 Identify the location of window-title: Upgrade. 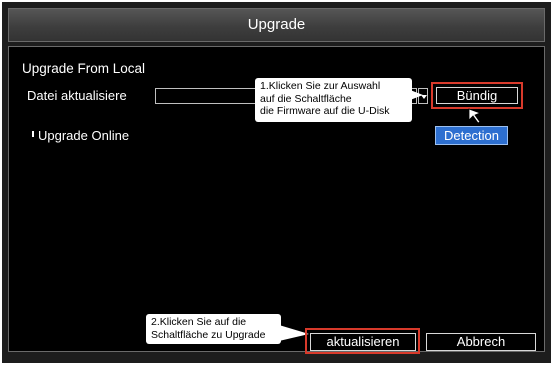
(276, 25).